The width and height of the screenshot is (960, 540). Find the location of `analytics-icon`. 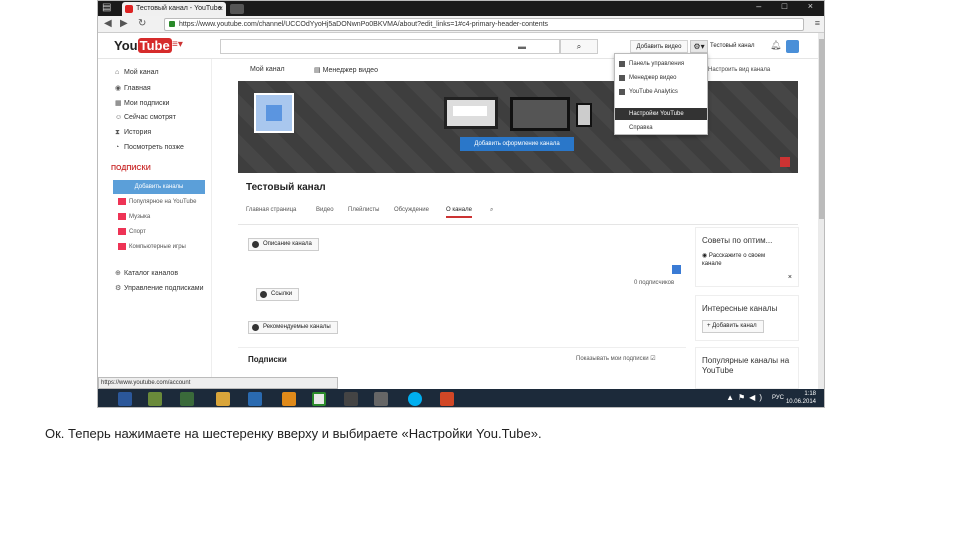

analytics-icon is located at coordinates (622, 92).